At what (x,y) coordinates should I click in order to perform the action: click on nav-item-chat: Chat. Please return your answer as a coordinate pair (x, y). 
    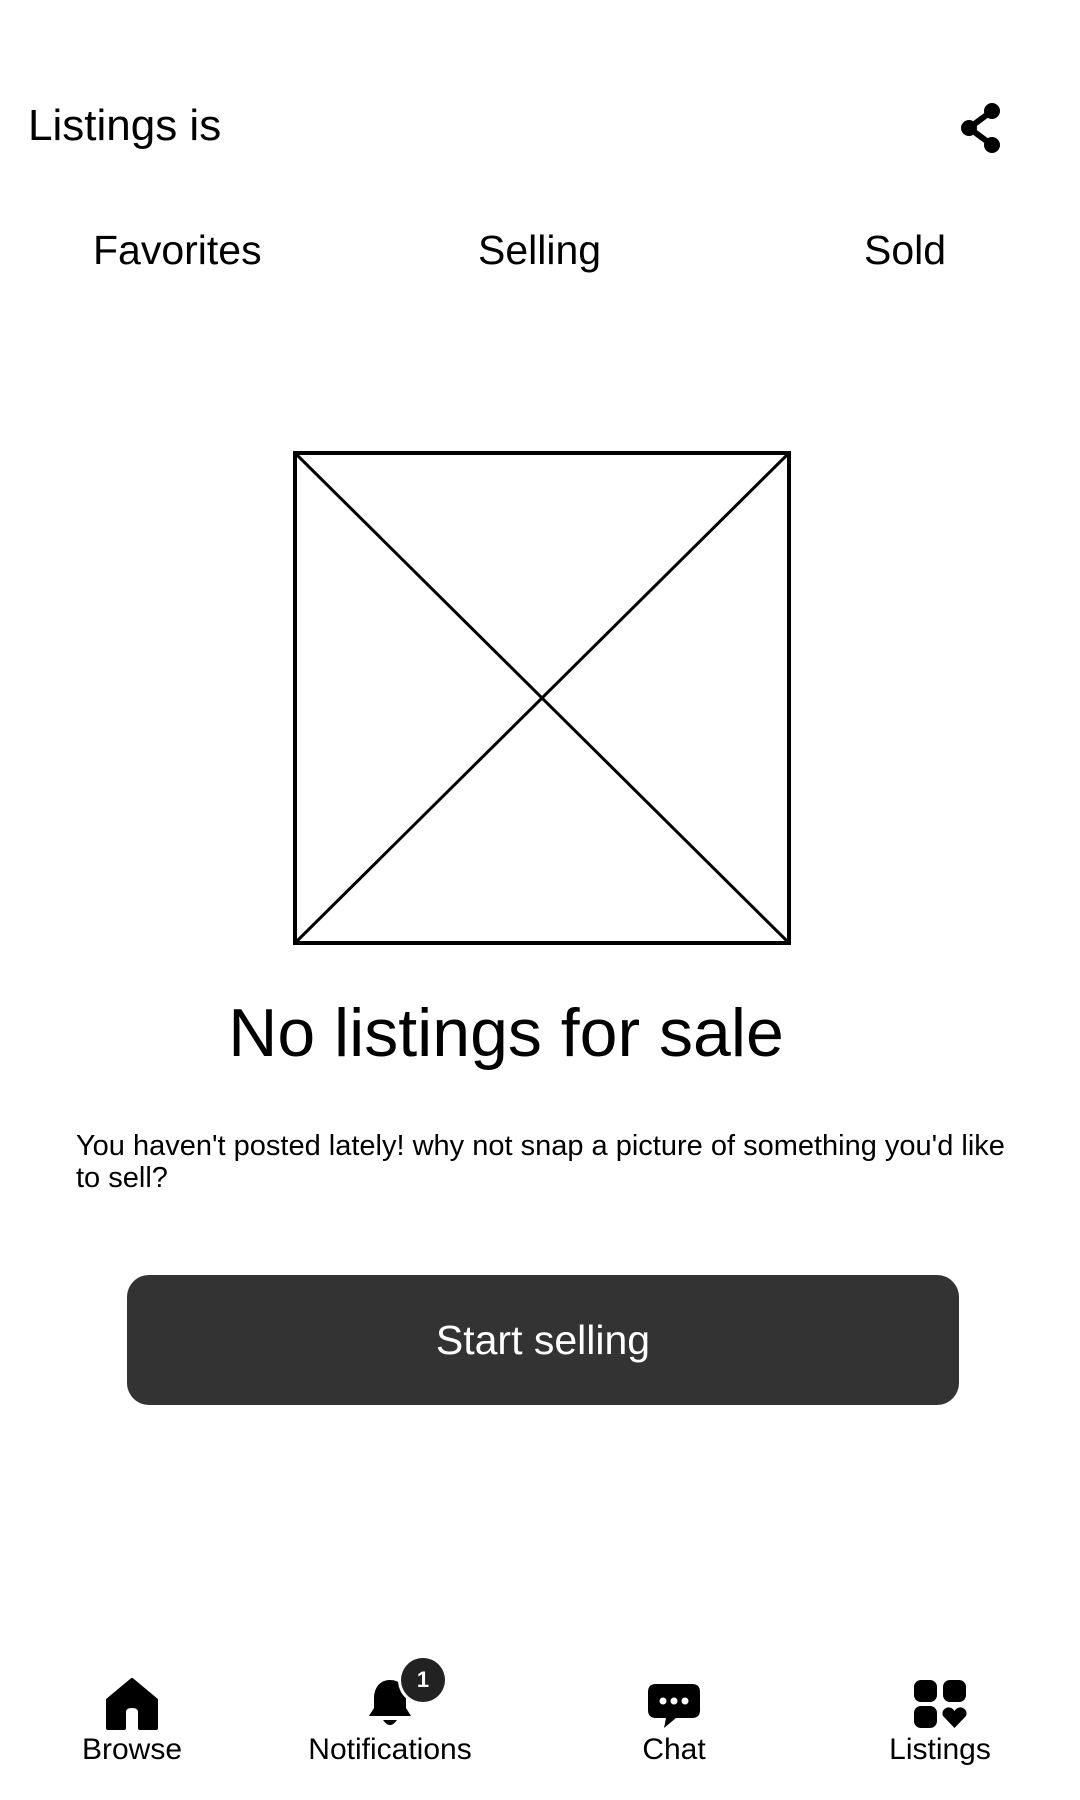
    Looking at the image, I should click on (674, 1725).